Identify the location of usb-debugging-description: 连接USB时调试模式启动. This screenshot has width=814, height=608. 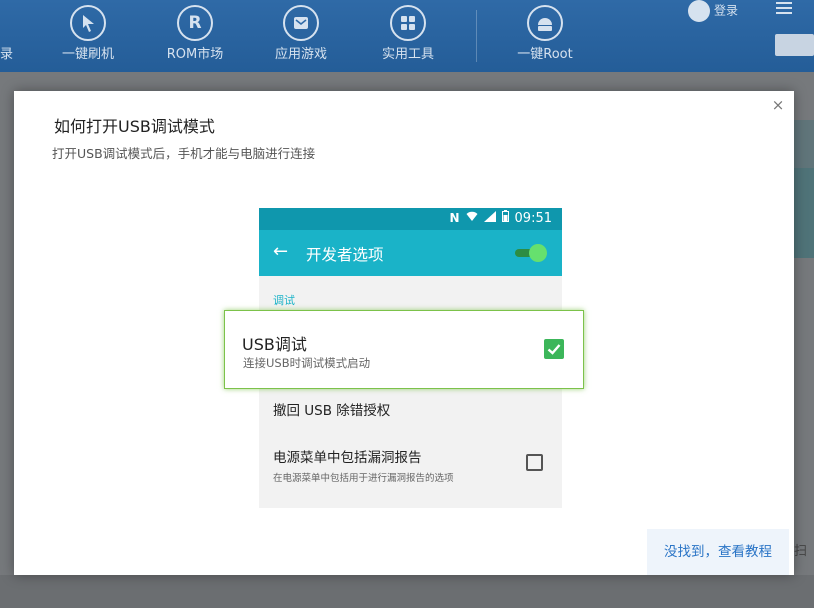
(307, 363).